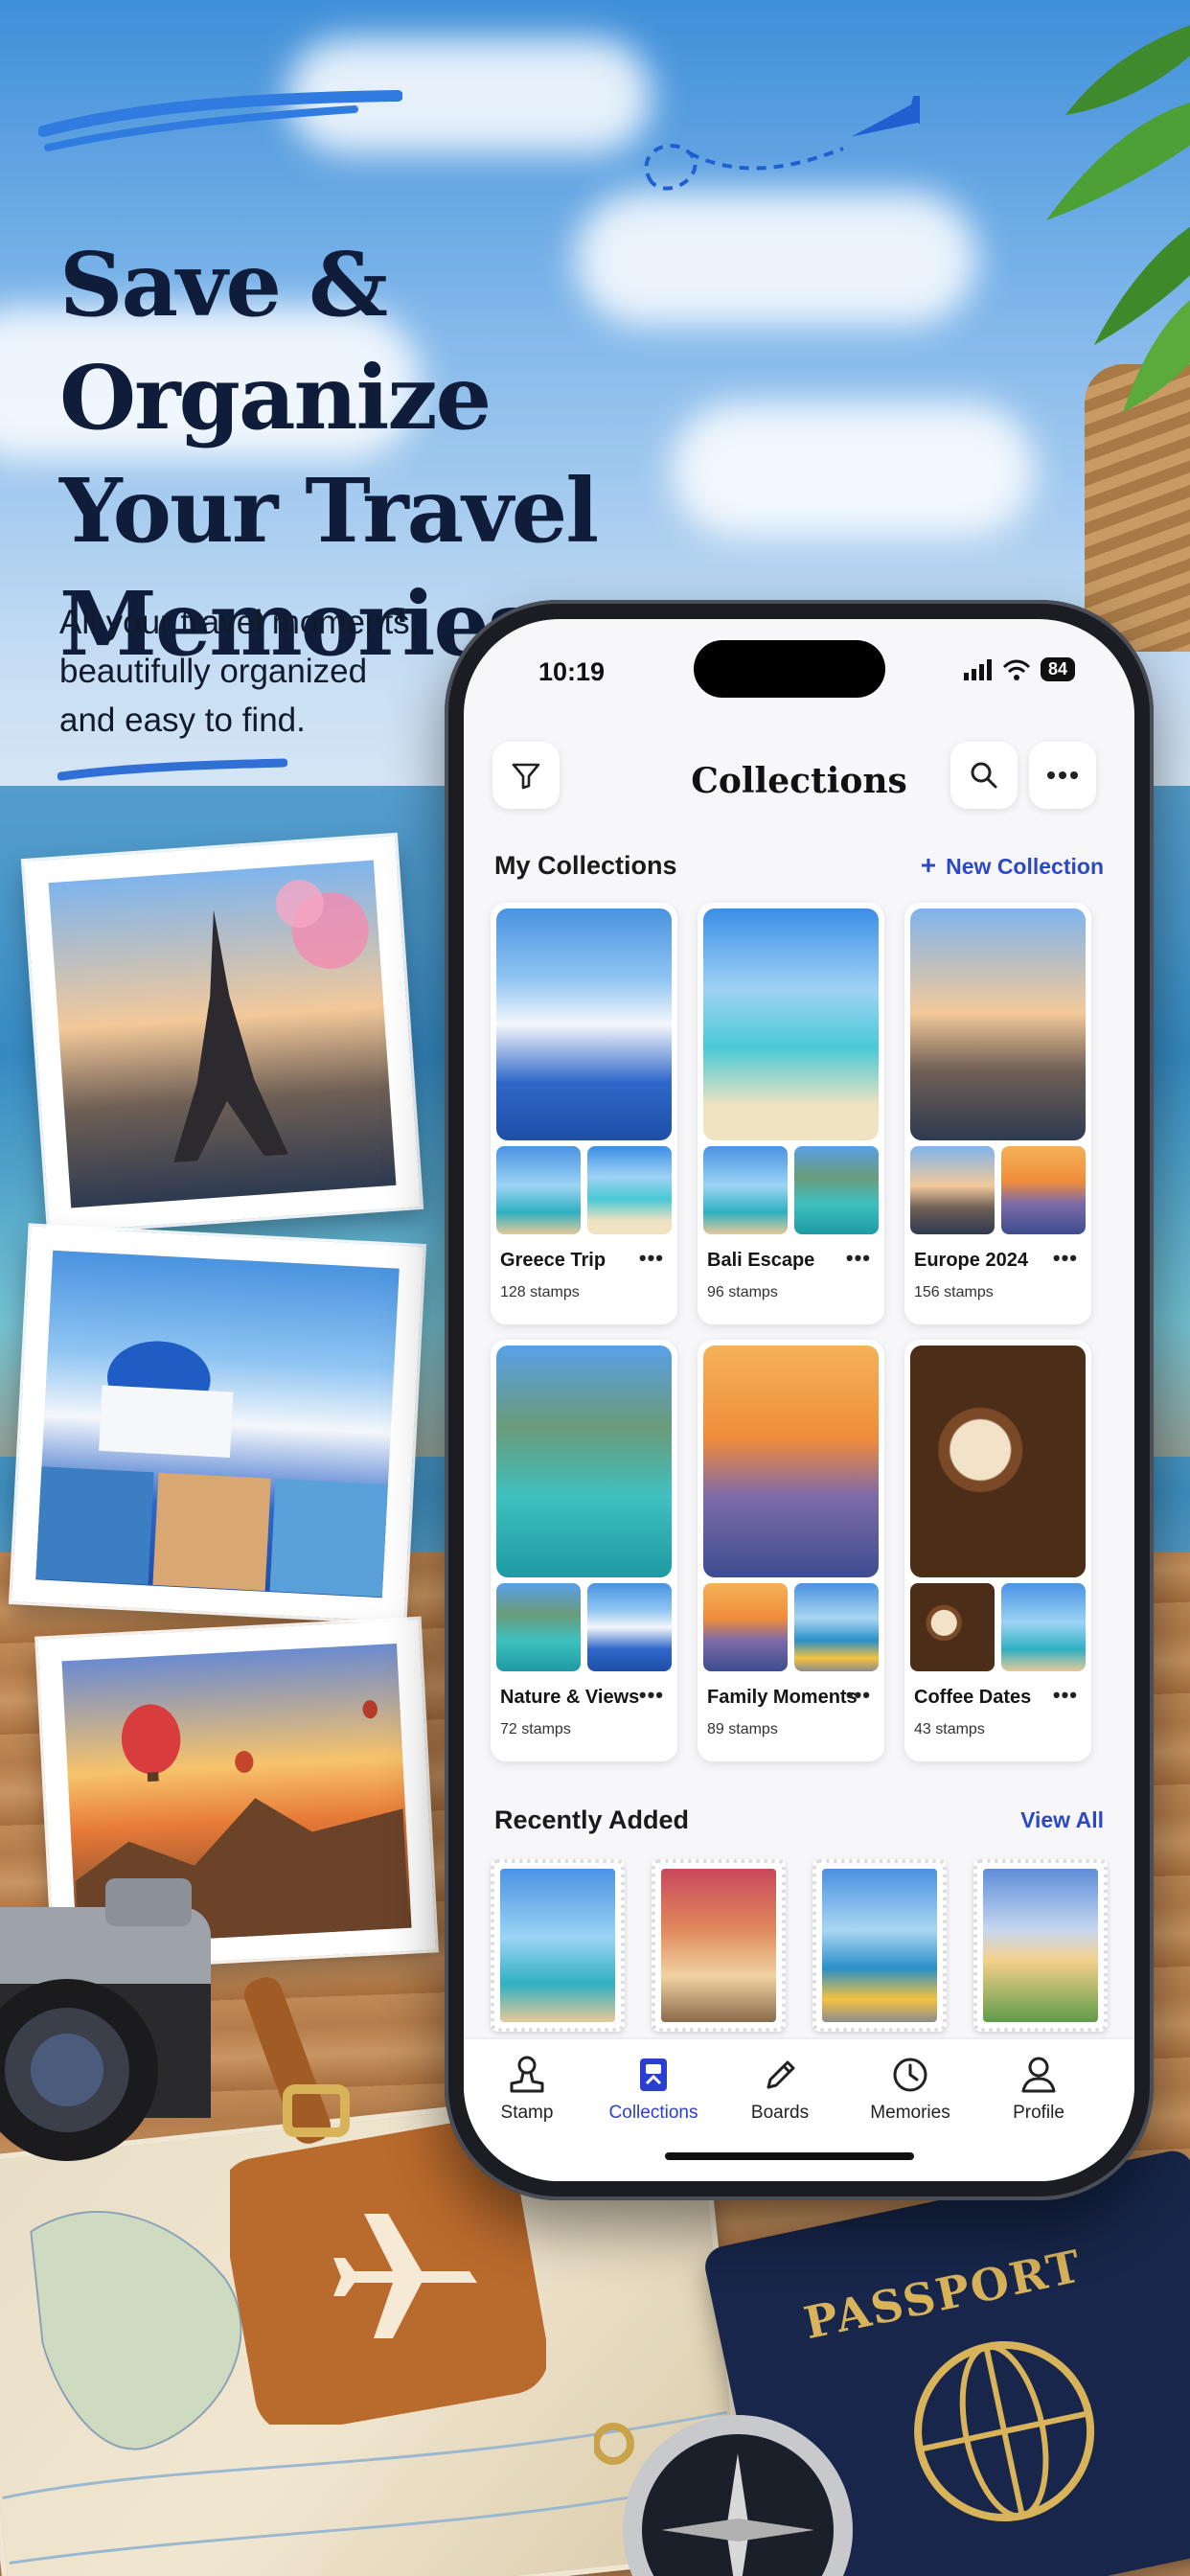  I want to click on collection-card: Europe 2024 156 stamps •••, so click(998, 1113).